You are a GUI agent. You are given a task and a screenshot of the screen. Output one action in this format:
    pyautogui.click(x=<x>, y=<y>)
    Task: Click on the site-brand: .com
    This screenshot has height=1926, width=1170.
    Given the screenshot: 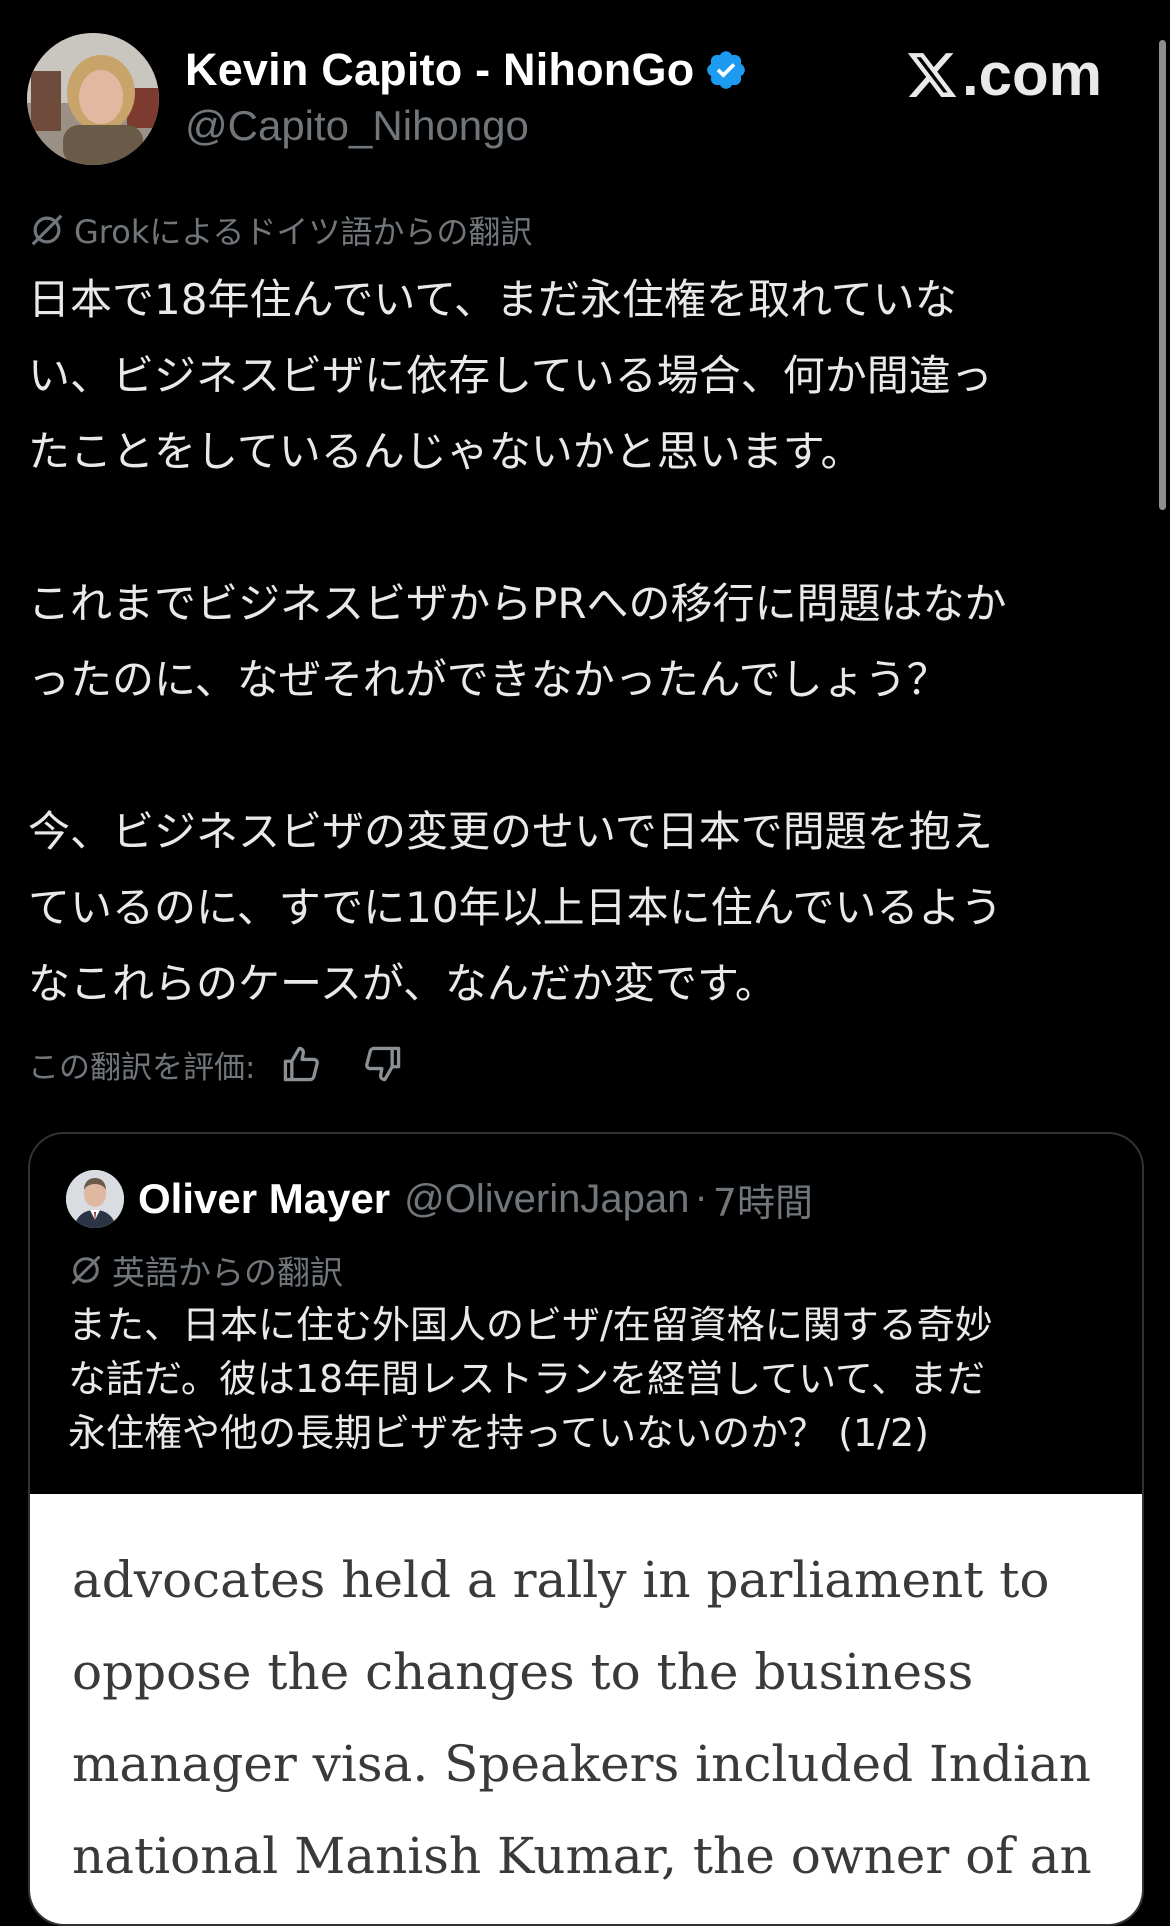 What is the action you would take?
    pyautogui.click(x=1003, y=74)
    